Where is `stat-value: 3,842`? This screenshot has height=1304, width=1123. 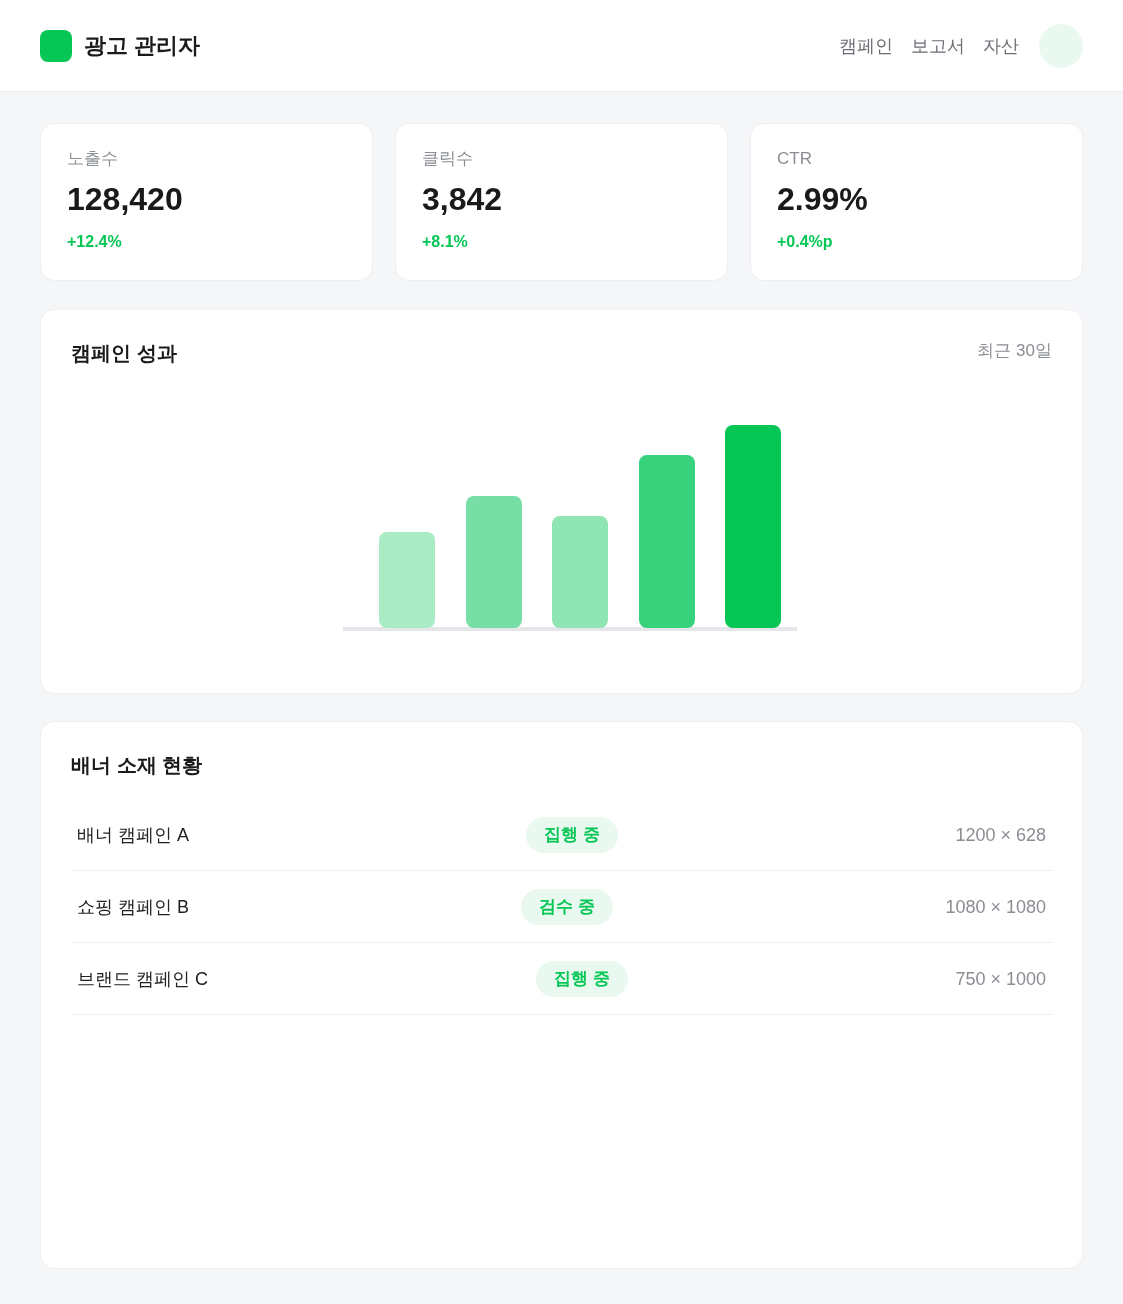 stat-value: 3,842 is located at coordinates (462, 199).